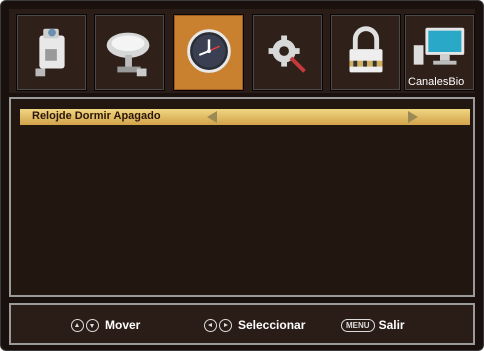 The image size is (484, 351). Describe the element at coordinates (210, 325) in the screenshot. I see `left-button-icon` at that location.